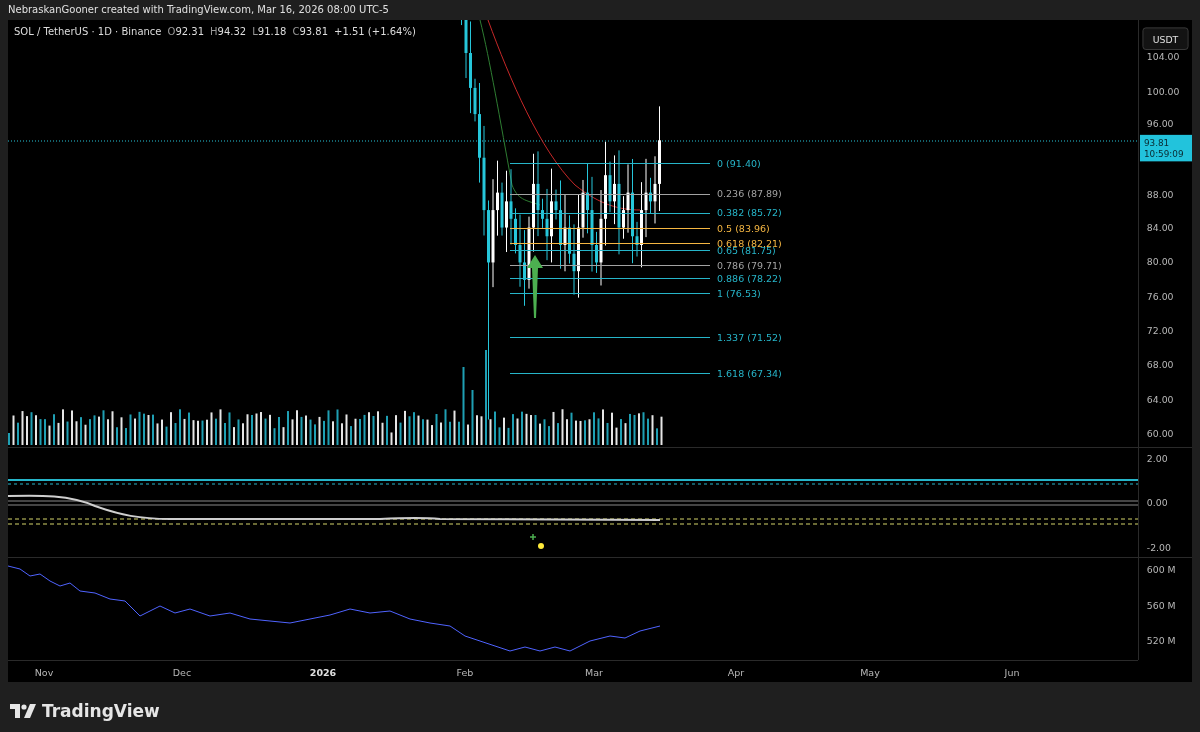 The height and width of the screenshot is (732, 1200). What do you see at coordinates (1160, 365) in the screenshot?
I see `price-tick: 68.00` at bounding box center [1160, 365].